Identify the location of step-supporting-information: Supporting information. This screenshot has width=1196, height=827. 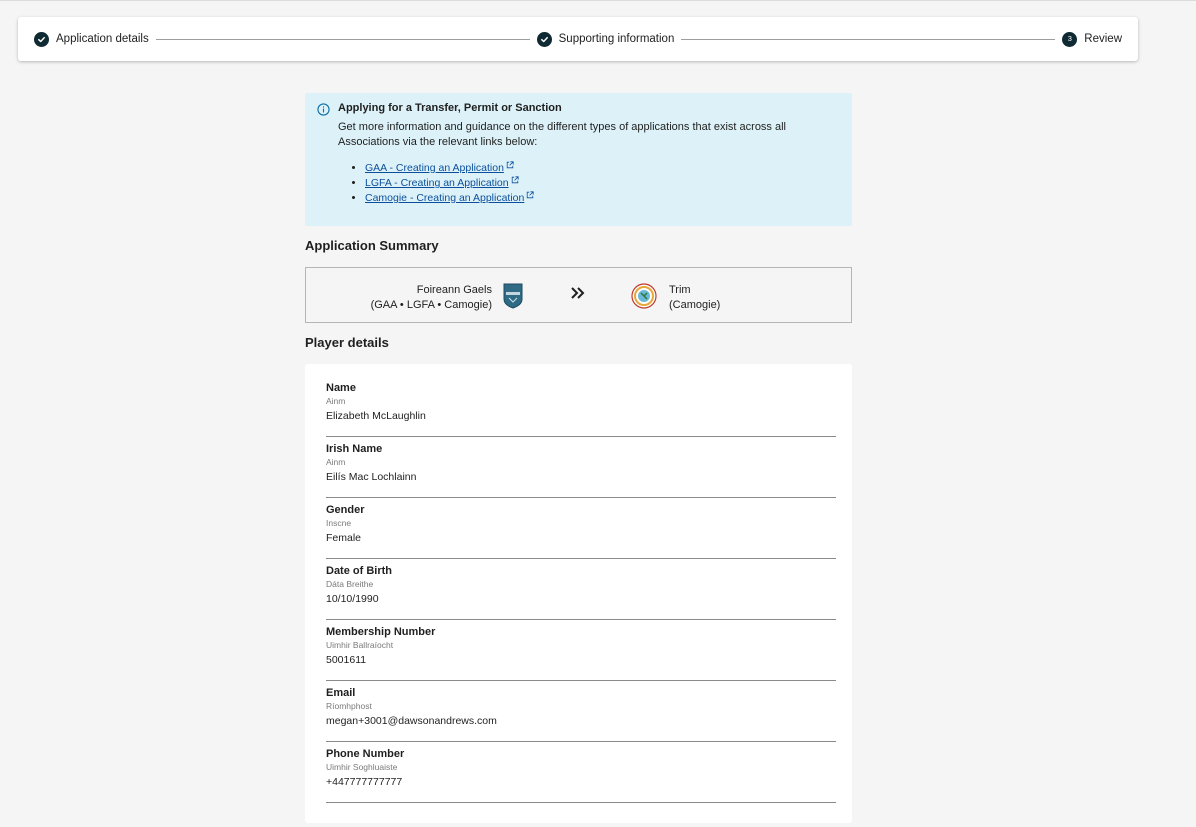
(605, 39).